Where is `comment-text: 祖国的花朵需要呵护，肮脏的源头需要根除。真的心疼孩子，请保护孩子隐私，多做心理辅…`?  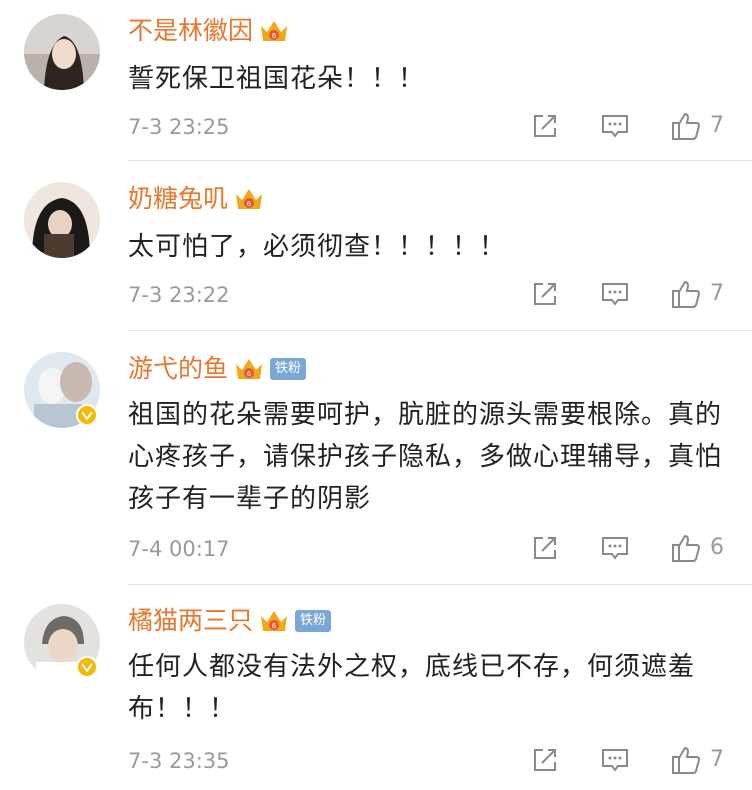
comment-text: 祖国的花朵需要呵护，肮脏的源头需要根除。真的心疼孩子，请保护孩子隐私，多做心理辅… is located at coordinates (425, 457).